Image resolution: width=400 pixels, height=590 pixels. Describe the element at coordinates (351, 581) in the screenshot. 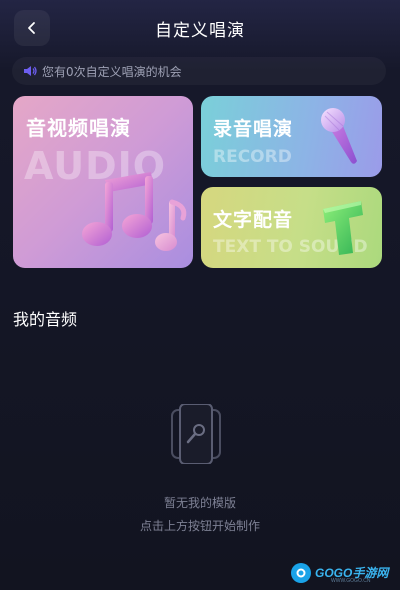

I see `brand-url: WWW.GOGO.CN` at that location.